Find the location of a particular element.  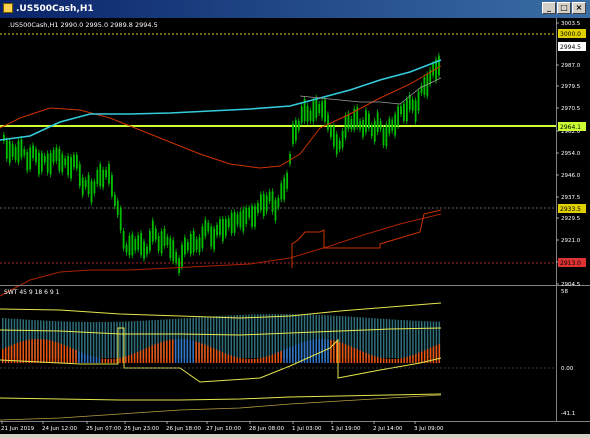

svg-text: 2994.5 is located at coordinates (570, 47).